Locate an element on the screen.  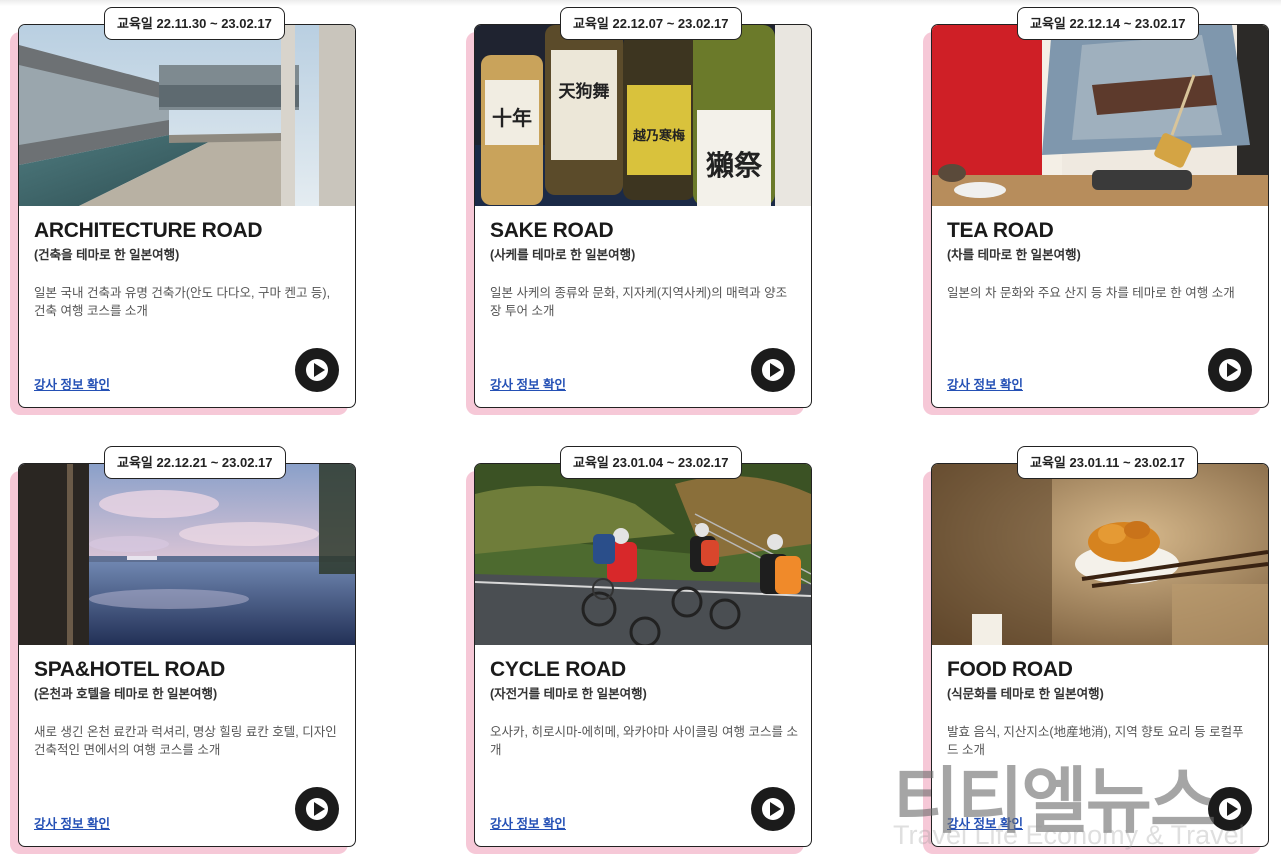
date-badge: 교육일 22.12.07 ~ 23.02.17 is located at coordinates (651, 23).